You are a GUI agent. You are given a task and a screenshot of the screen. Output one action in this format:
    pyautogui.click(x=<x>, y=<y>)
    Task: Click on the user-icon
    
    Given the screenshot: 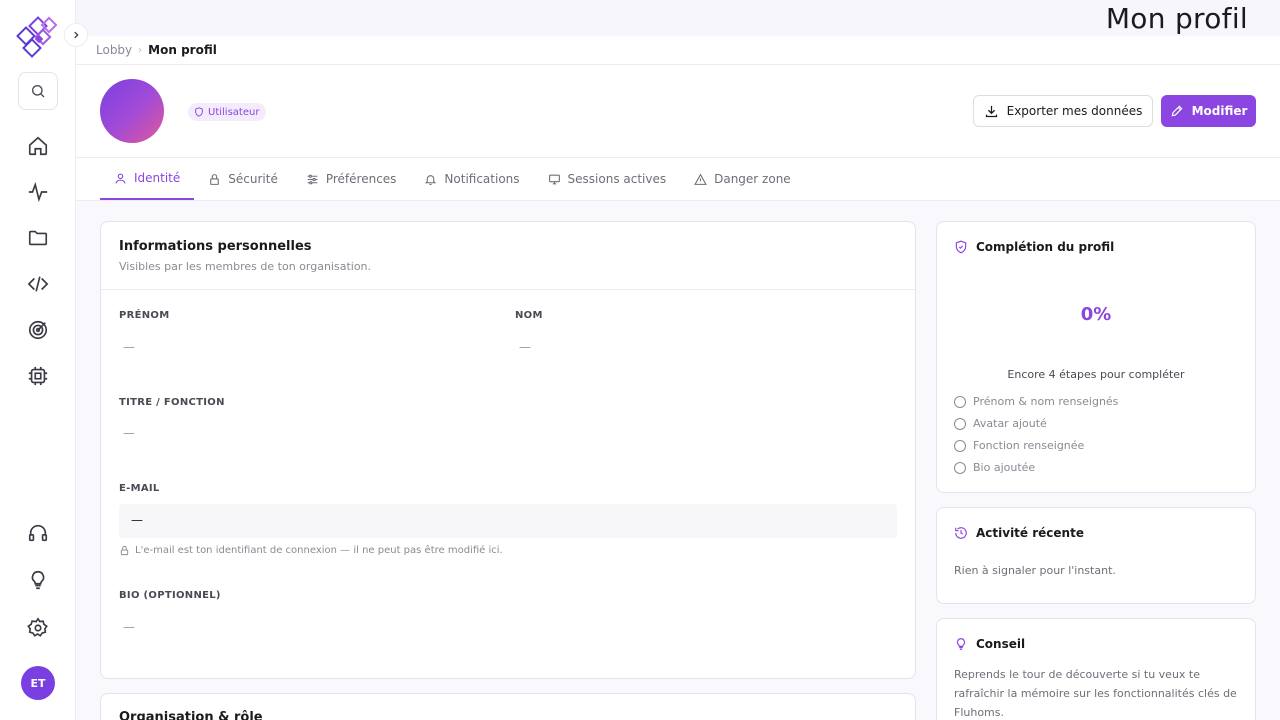 What is the action you would take?
    pyautogui.click(x=120, y=178)
    